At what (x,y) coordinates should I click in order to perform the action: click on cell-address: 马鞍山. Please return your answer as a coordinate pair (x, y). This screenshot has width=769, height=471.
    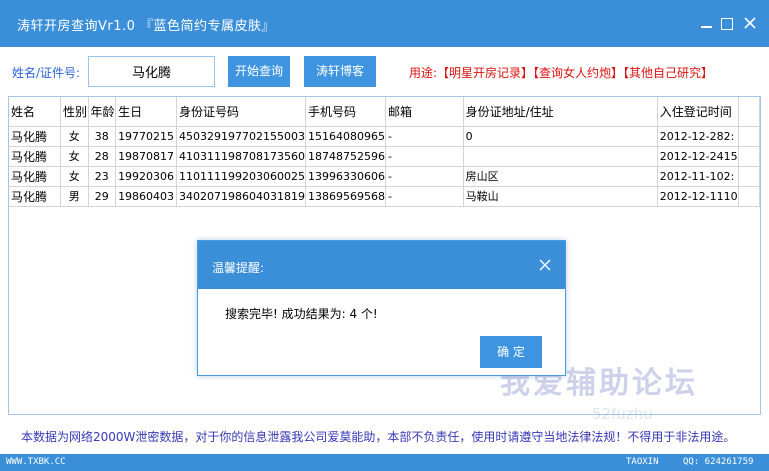
    Looking at the image, I should click on (560, 196).